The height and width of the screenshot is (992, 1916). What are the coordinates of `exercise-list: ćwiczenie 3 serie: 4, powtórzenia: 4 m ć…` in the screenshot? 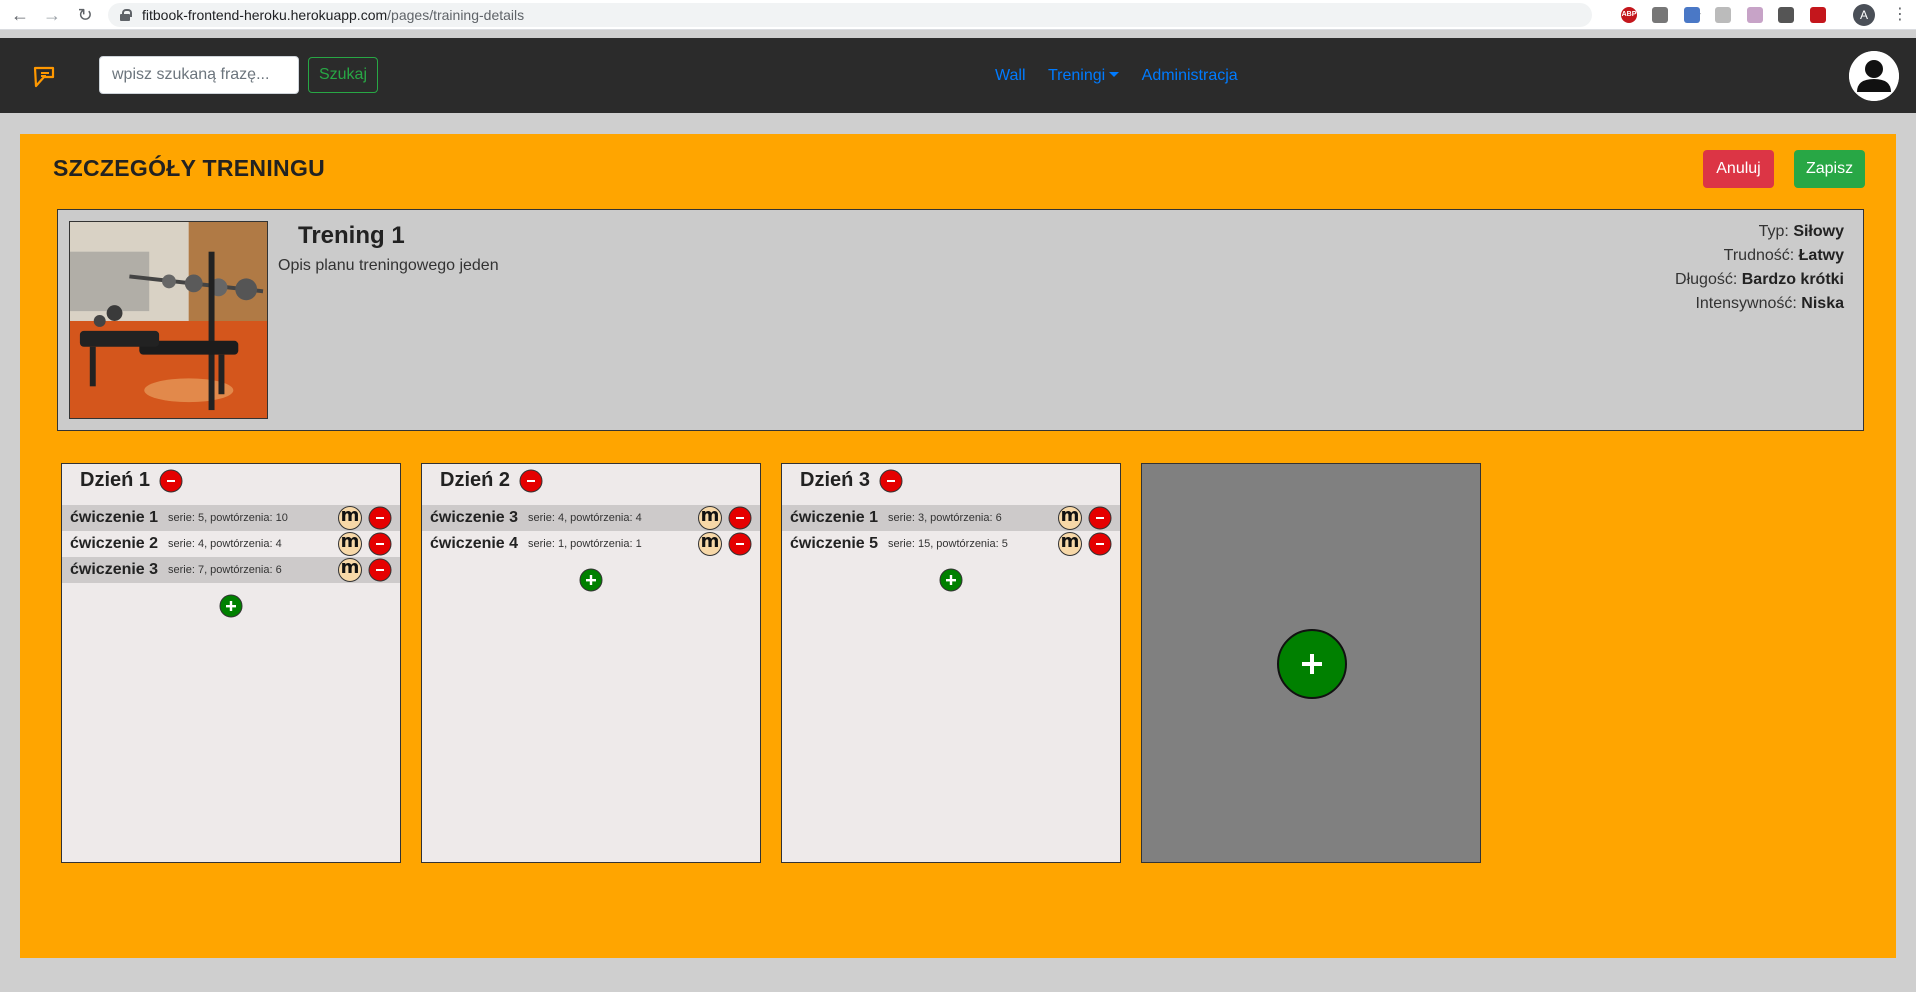 It's located at (591, 531).